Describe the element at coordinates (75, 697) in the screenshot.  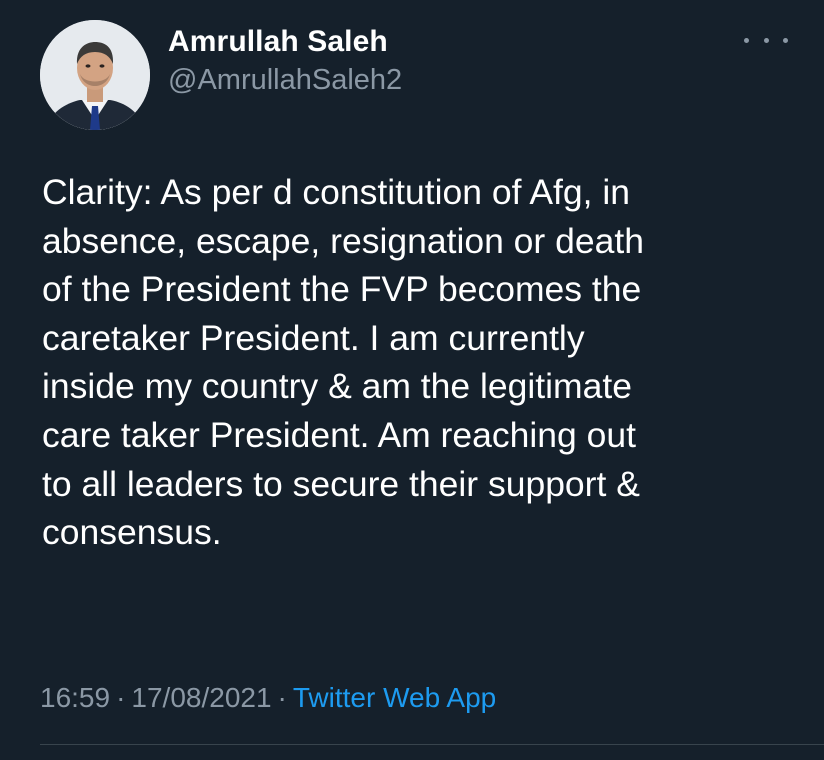
I see `tweet-time: 16:59` at that location.